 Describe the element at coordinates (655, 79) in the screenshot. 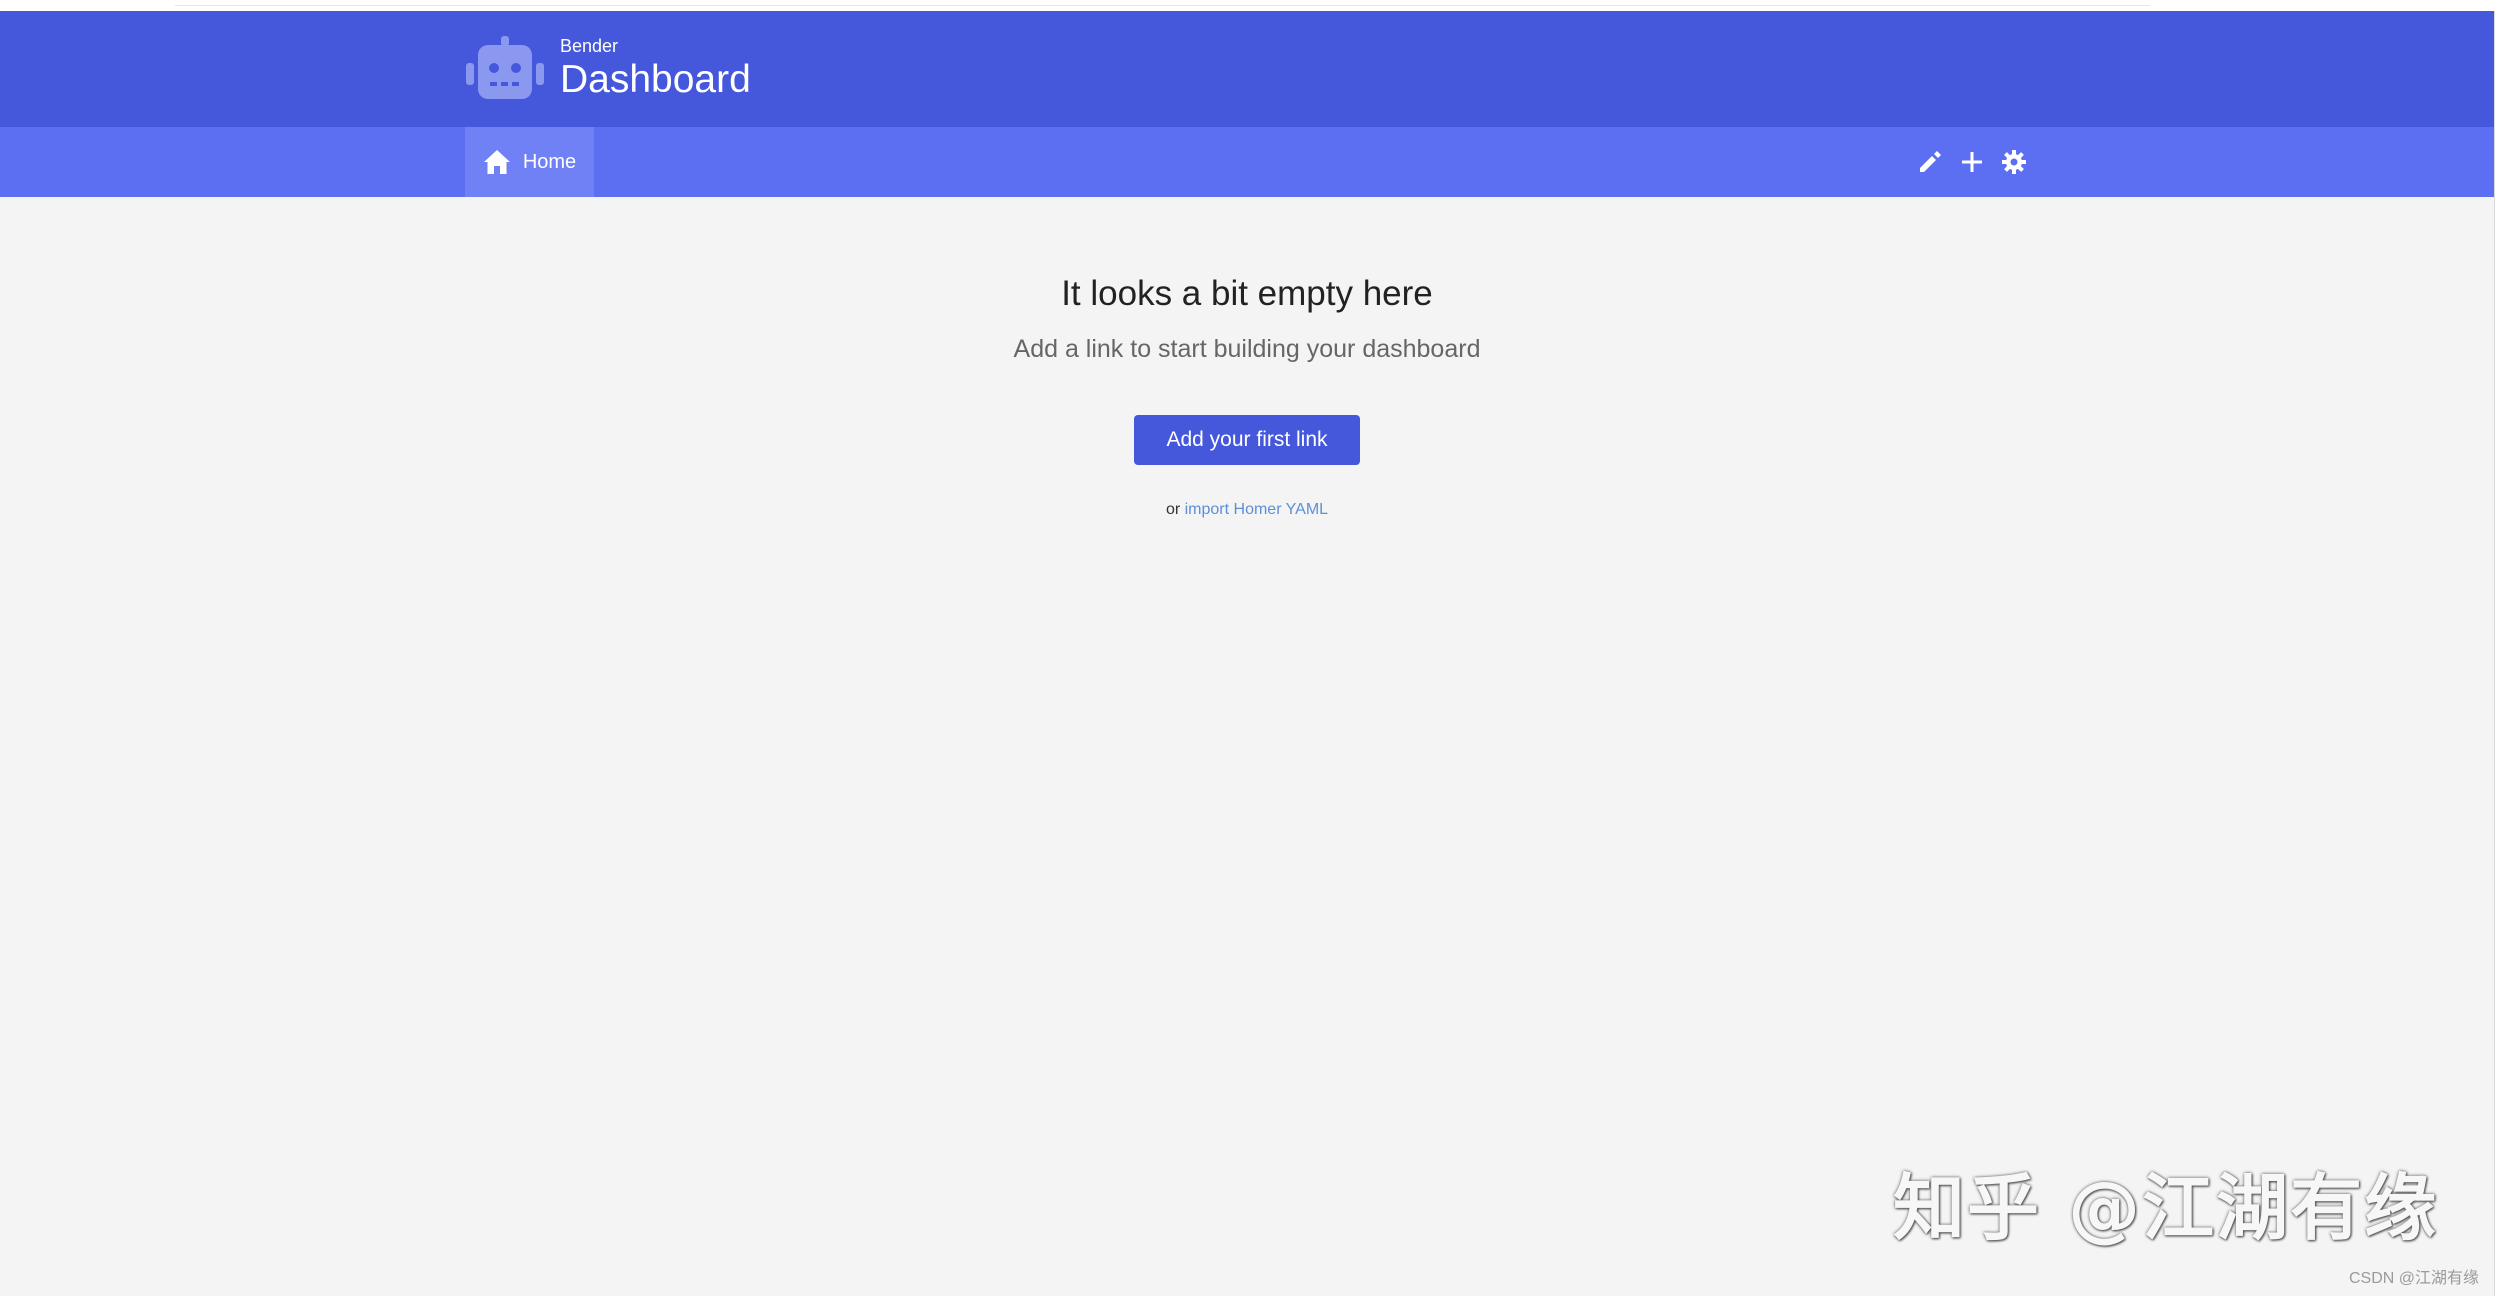

I see `brand-title: Dashboard` at that location.